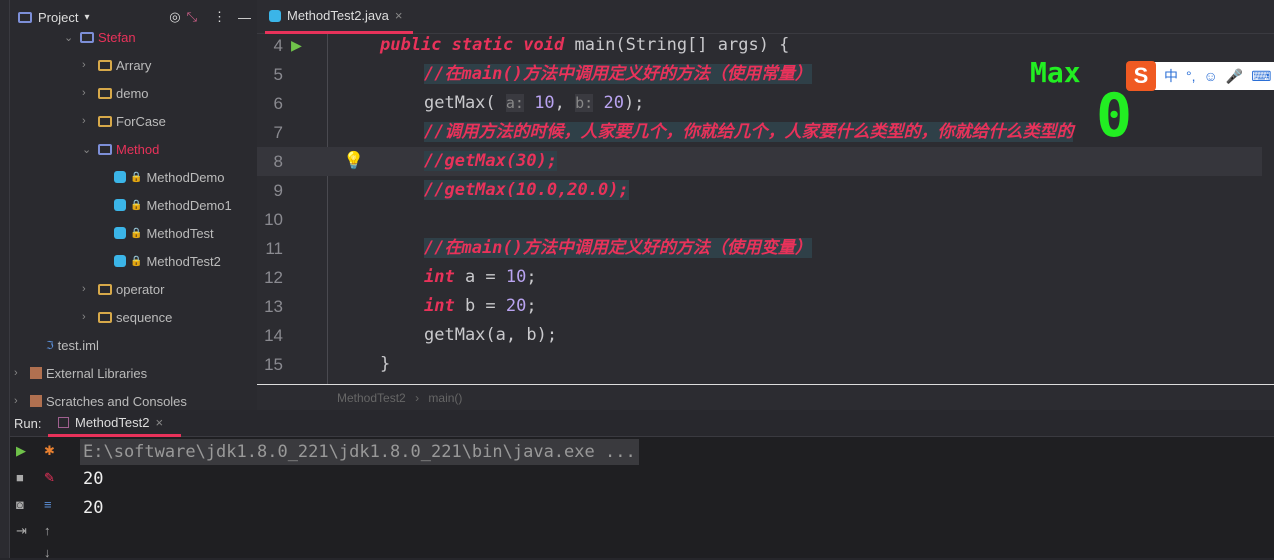 This screenshot has height=560, width=1274. Describe the element at coordinates (439, 306) in the screenshot. I see `code-token: int` at that location.